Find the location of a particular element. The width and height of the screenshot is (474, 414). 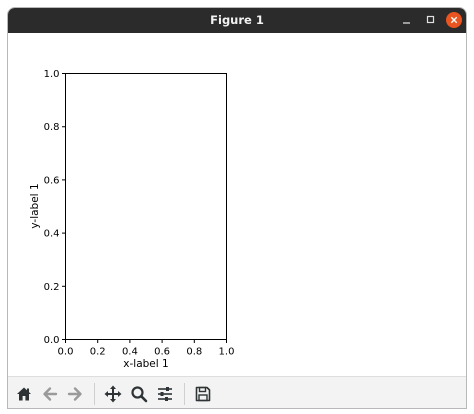

y-tick-label: 0.4 is located at coordinates (52, 234).